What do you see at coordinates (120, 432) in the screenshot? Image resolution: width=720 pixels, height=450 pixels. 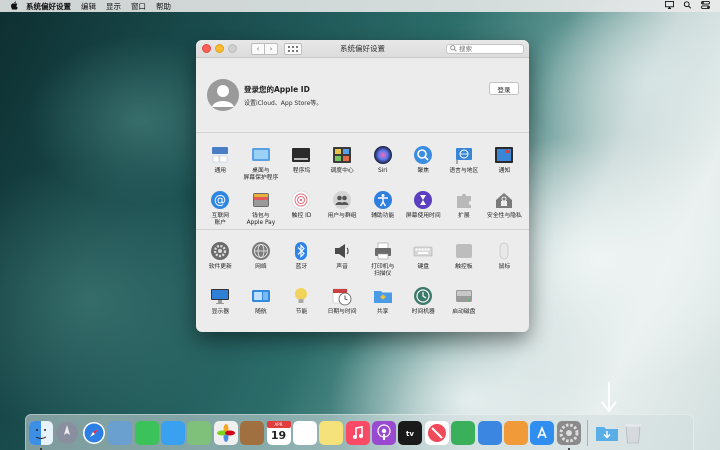 I see `dock-preview` at bounding box center [120, 432].